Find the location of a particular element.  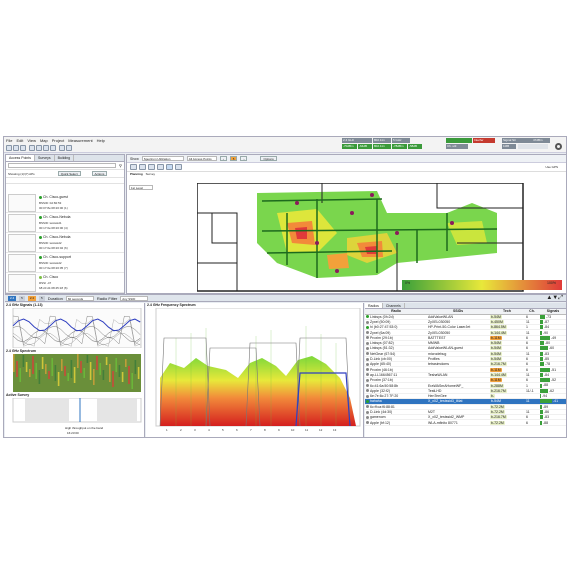

tab-surveys: Surveys is located at coordinates (45, 158).